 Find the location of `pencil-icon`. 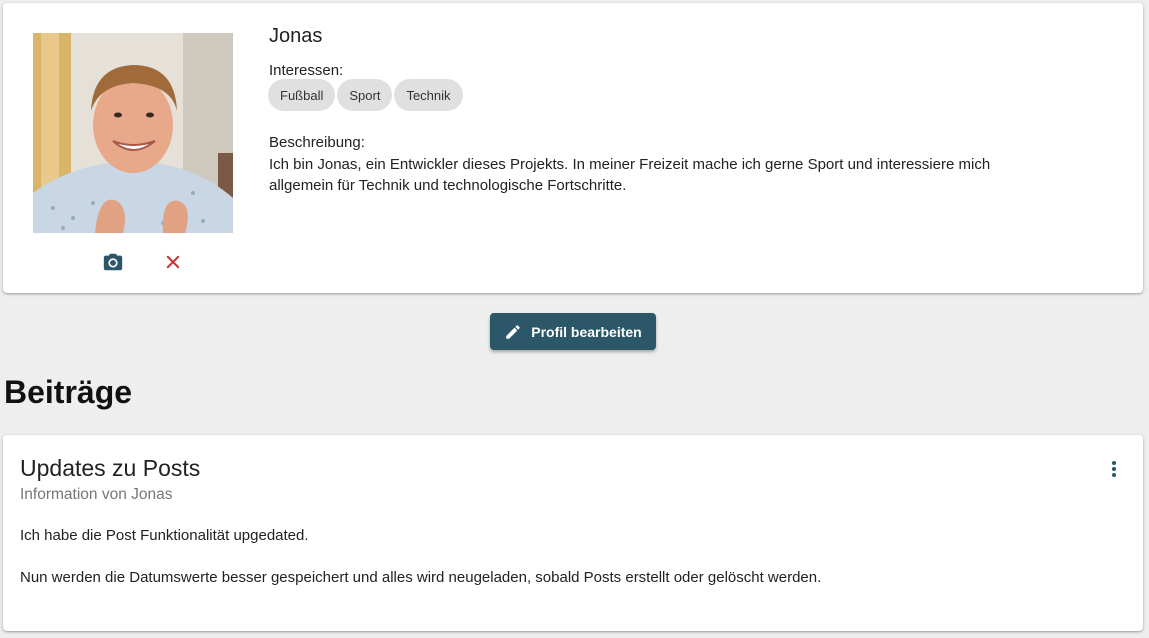

pencil-icon is located at coordinates (513, 331).